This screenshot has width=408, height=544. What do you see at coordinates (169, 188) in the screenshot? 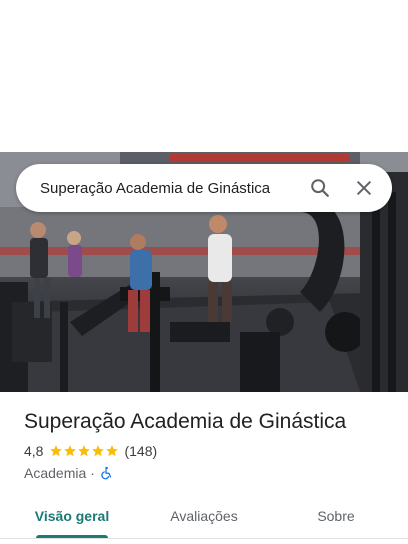
I see `search-query-text: Superação Academia de Ginástica` at bounding box center [169, 188].